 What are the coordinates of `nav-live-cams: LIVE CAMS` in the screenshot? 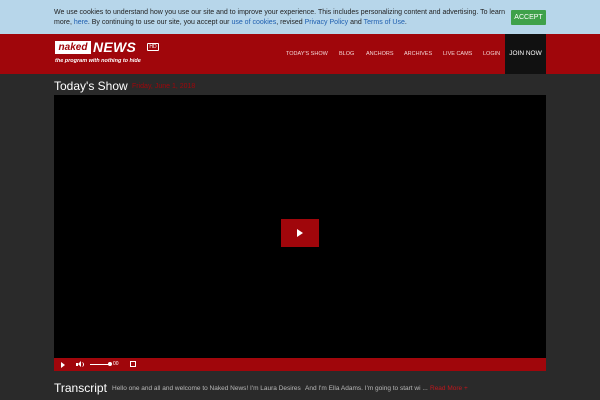 It's located at (457, 54).